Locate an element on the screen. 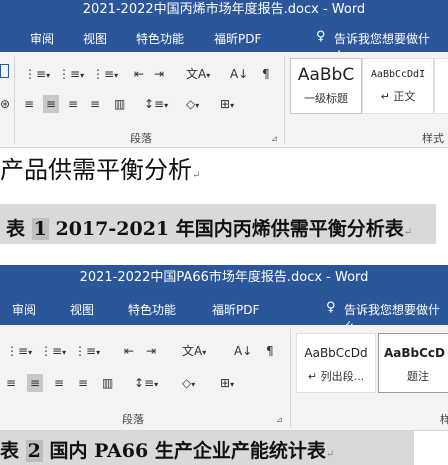 Image resolution: width=448 pixels, height=465 pixels. style-caption: AaBbCcD 题注 is located at coordinates (413, 363).